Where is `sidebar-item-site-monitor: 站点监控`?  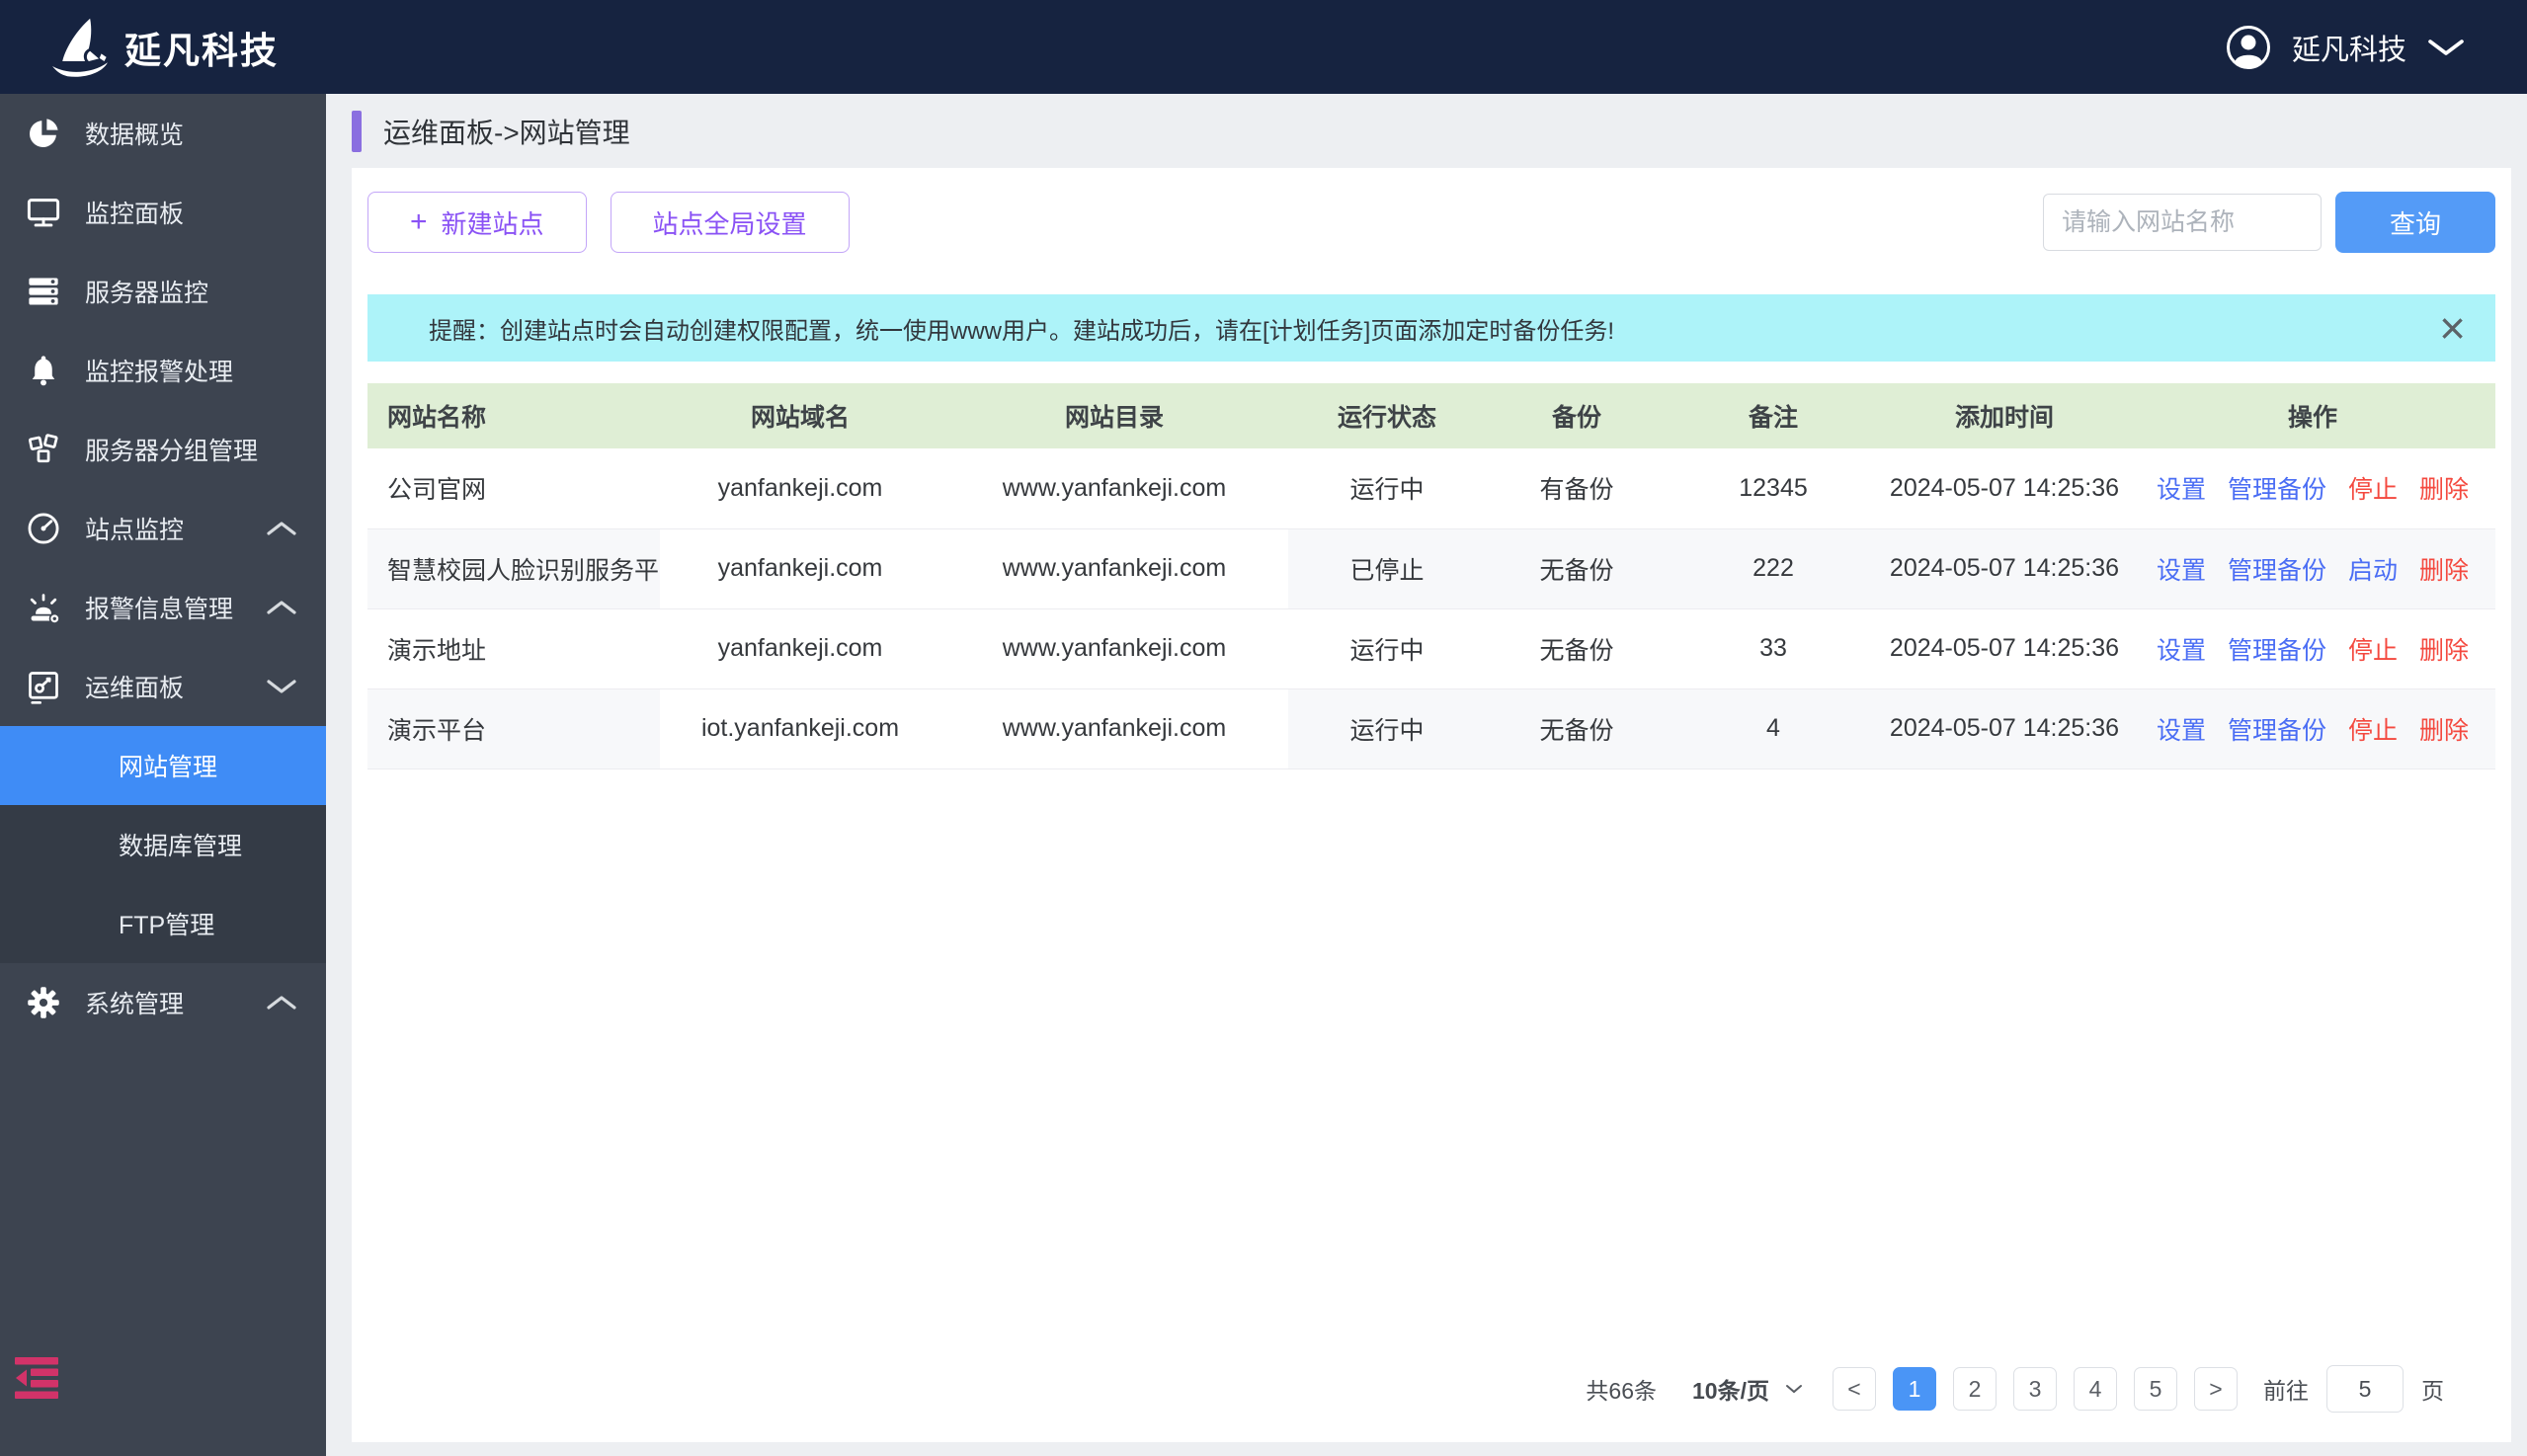 sidebar-item-site-monitor: 站点监控 is located at coordinates (163, 528).